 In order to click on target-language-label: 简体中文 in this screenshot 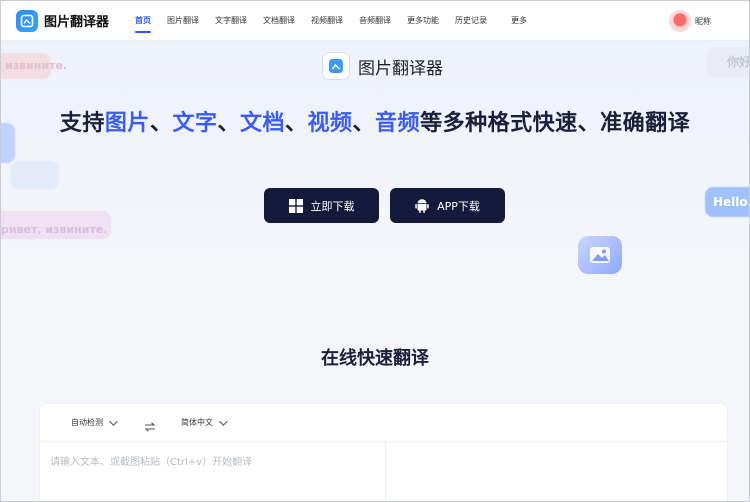, I will do `click(197, 422)`.